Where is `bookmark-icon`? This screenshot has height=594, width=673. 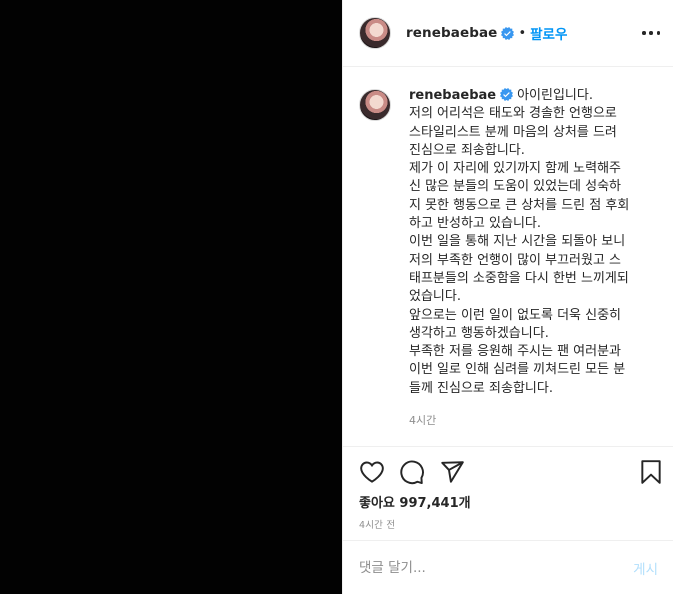
bookmark-icon is located at coordinates (651, 472).